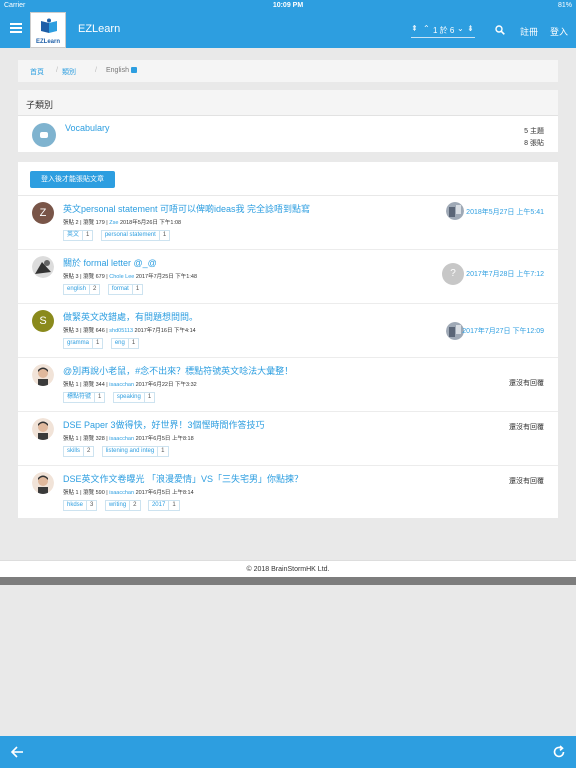 Image resolution: width=576 pixels, height=768 pixels. I want to click on menu-icon, so click(16, 29).